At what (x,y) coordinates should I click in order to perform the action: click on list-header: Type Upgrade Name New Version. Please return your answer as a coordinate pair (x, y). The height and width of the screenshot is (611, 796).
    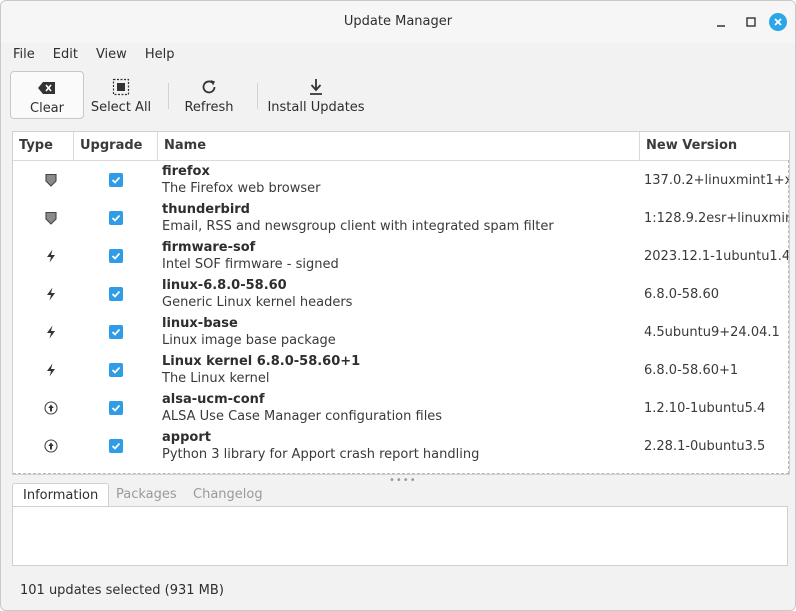
    Looking at the image, I should click on (401, 146).